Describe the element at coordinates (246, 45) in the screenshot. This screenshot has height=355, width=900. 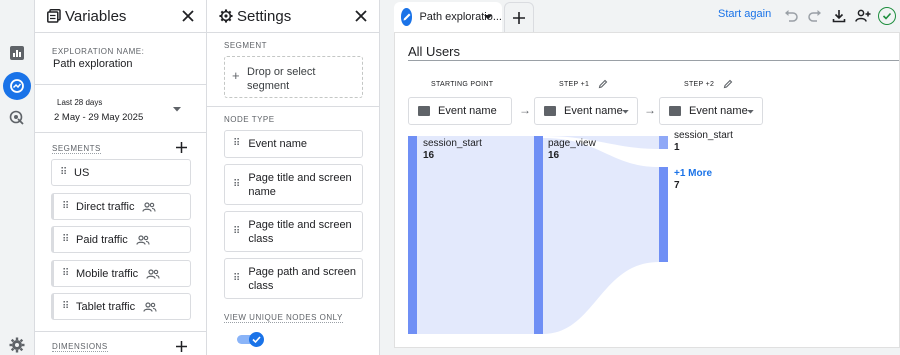
I see `segment-section-label: SEGMENT` at that location.